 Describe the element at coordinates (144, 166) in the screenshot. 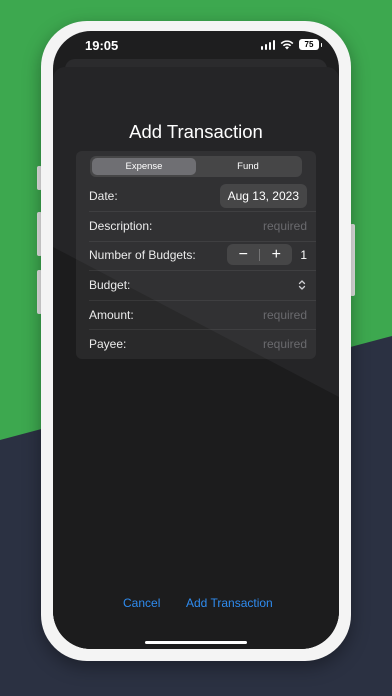

I see `segment-expense: Expense` at that location.